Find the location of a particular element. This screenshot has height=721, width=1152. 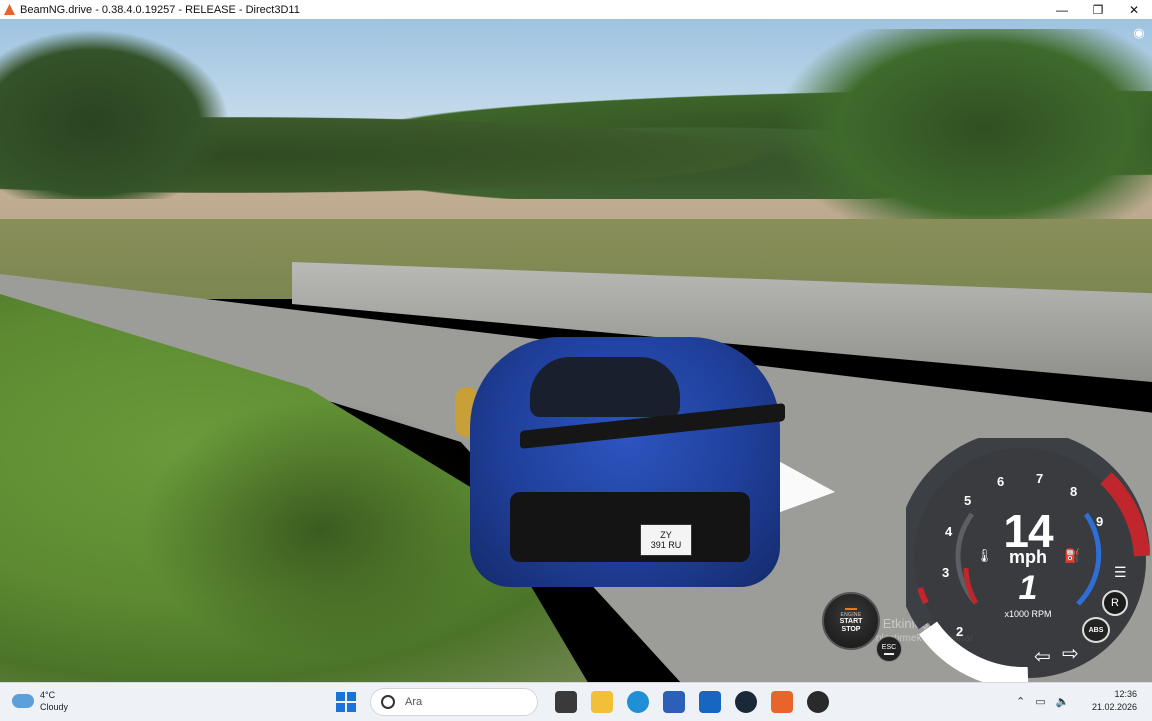

plate-line-1: ZY is located at coordinates (666, 535).